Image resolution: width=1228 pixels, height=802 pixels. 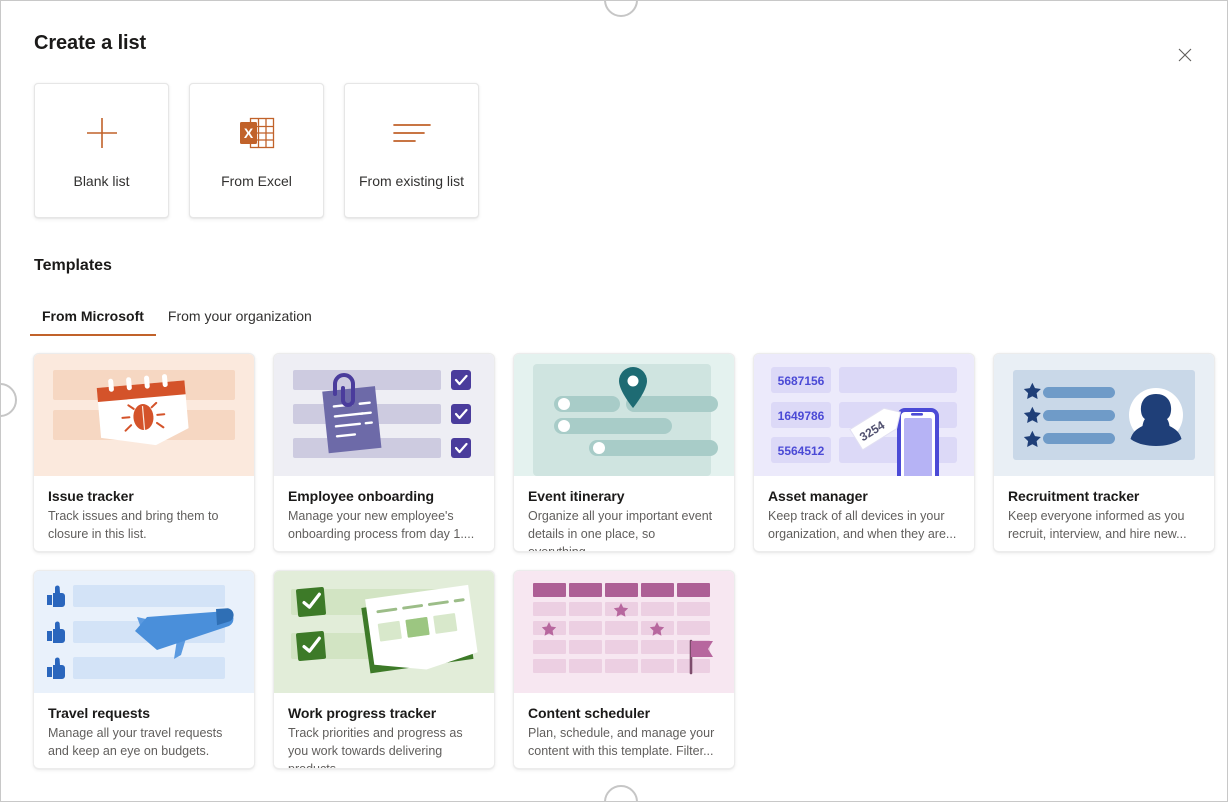 I want to click on travel-requests-illustration, so click(x=144, y=632).